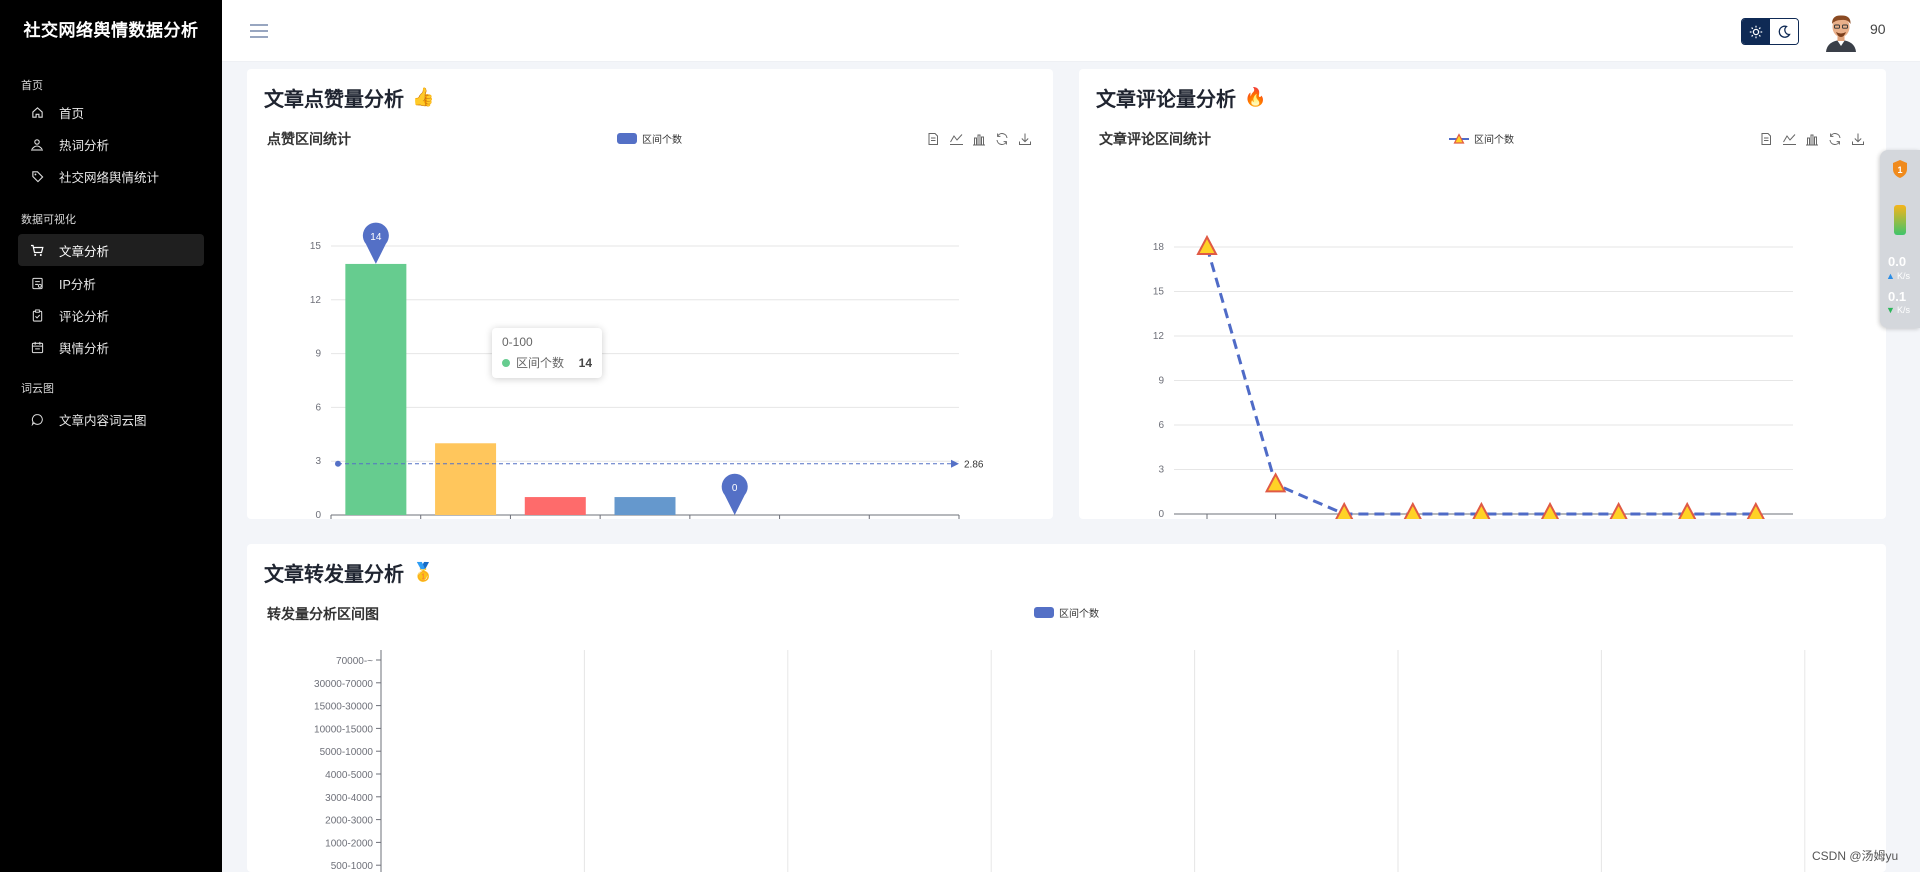 The width and height of the screenshot is (1920, 872). Describe the element at coordinates (354, 661) in the screenshot. I see `y-tick-label: 70000-~` at that location.